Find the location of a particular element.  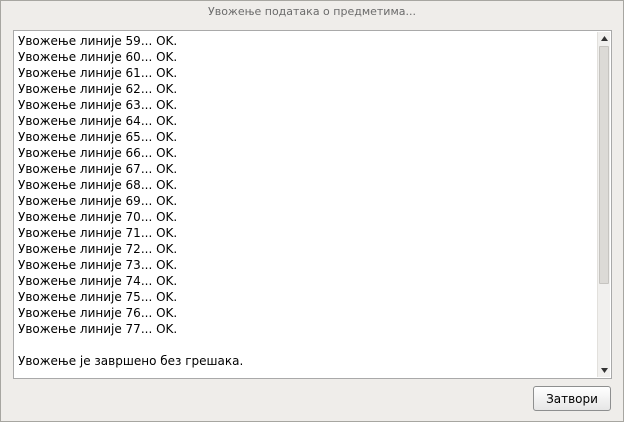

scroll-down-button is located at coordinates (604, 370).